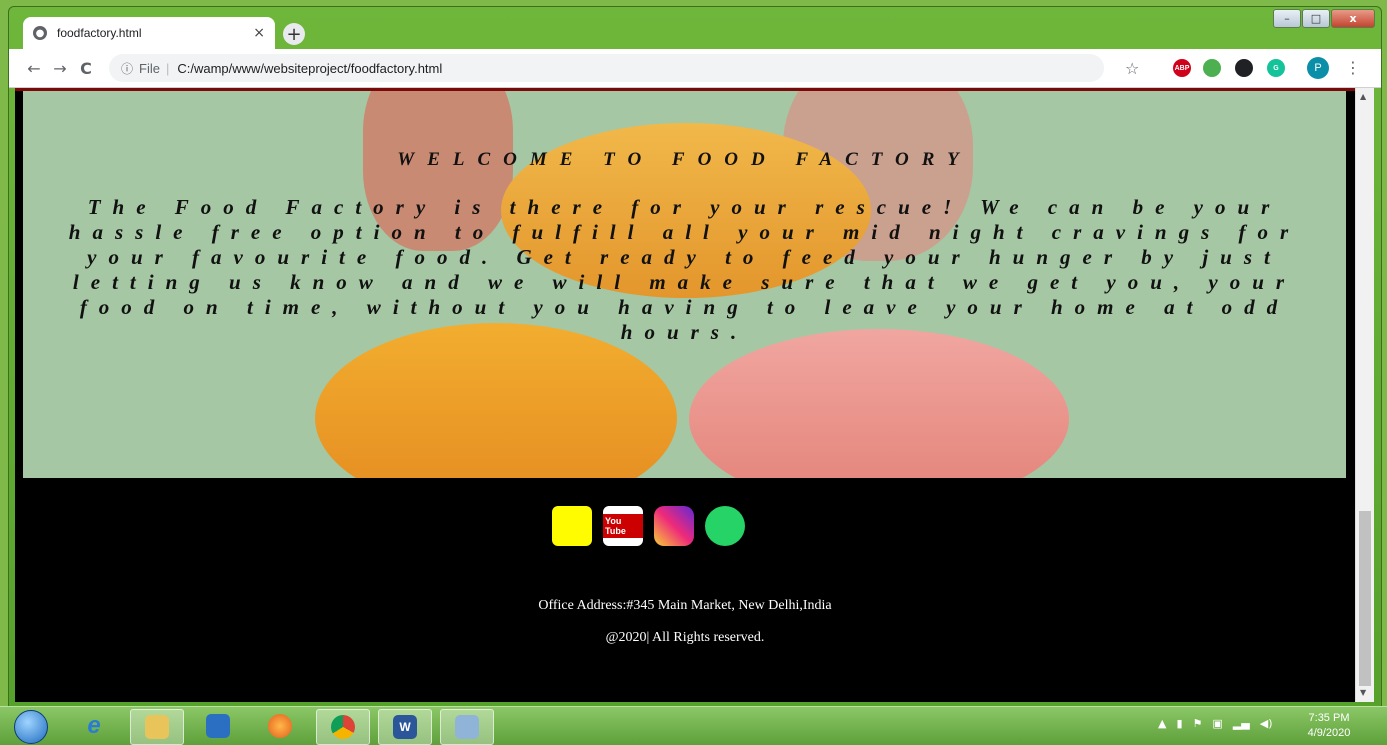  I want to click on tray-device-icon: ▣, so click(1217, 723).